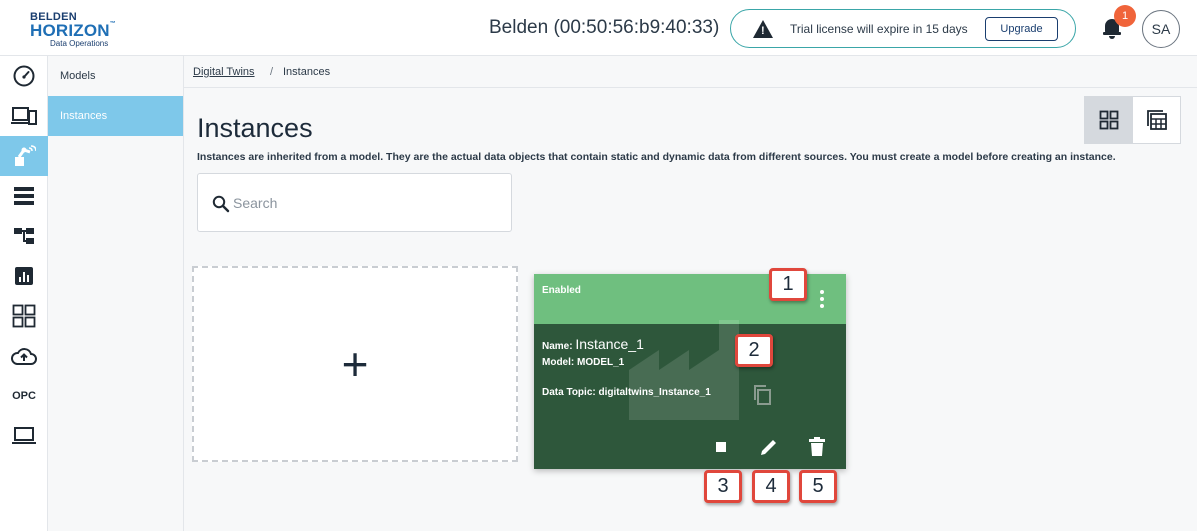 The image size is (1197, 531). I want to click on stop-icon, so click(721, 447).